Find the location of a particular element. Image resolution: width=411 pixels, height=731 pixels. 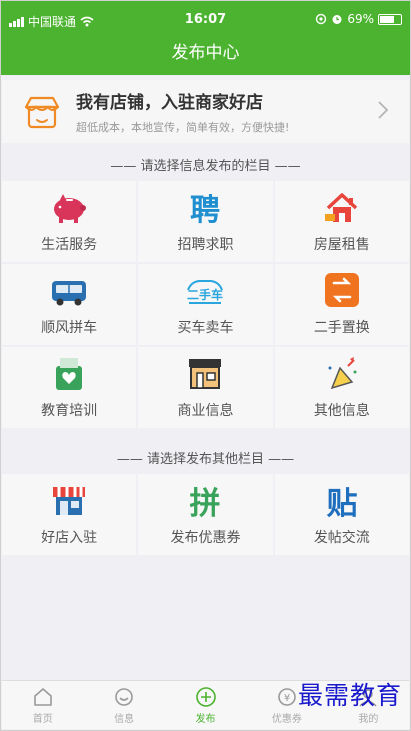

category-business: 商业信息 is located at coordinates (205, 387).